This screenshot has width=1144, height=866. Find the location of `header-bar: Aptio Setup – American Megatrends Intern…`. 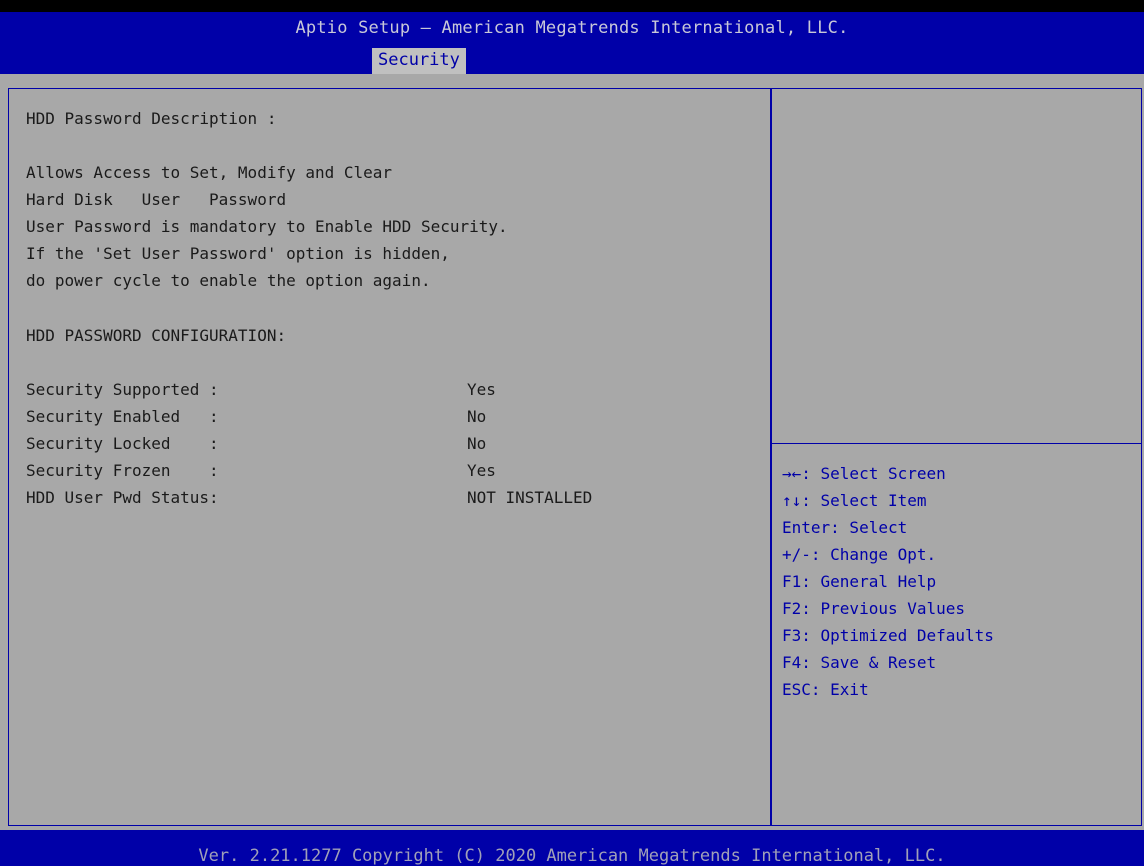

header-bar: Aptio Setup – American Megatrends Intern… is located at coordinates (572, 43).